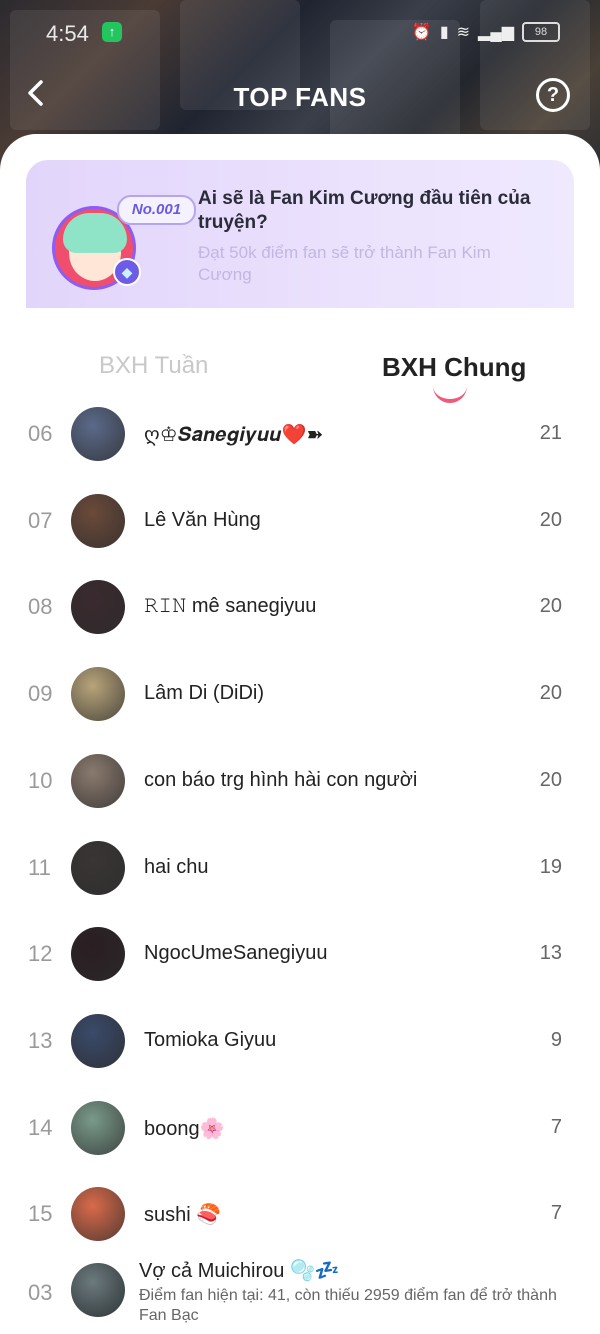  Describe the element at coordinates (550, 953) in the screenshot. I see `fan-score: 13` at that location.